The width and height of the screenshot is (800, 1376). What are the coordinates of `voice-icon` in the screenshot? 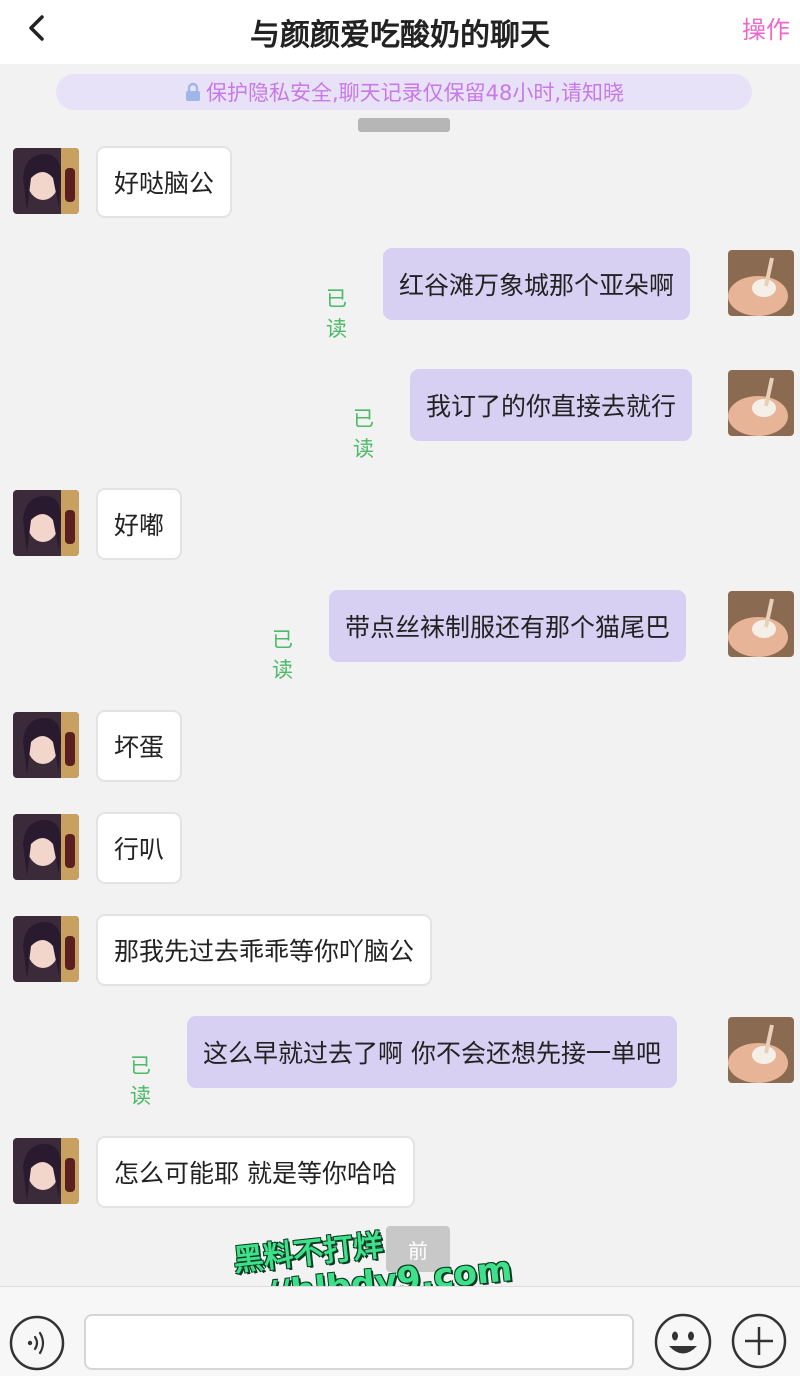 It's located at (37, 1343).